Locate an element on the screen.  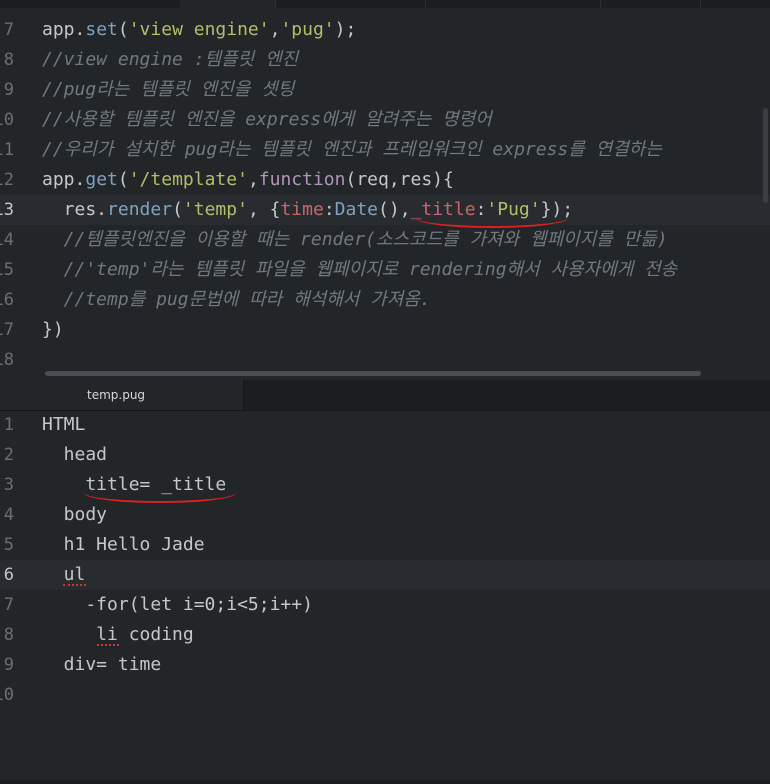
code-token: 'temp' is located at coordinates (215, 209).